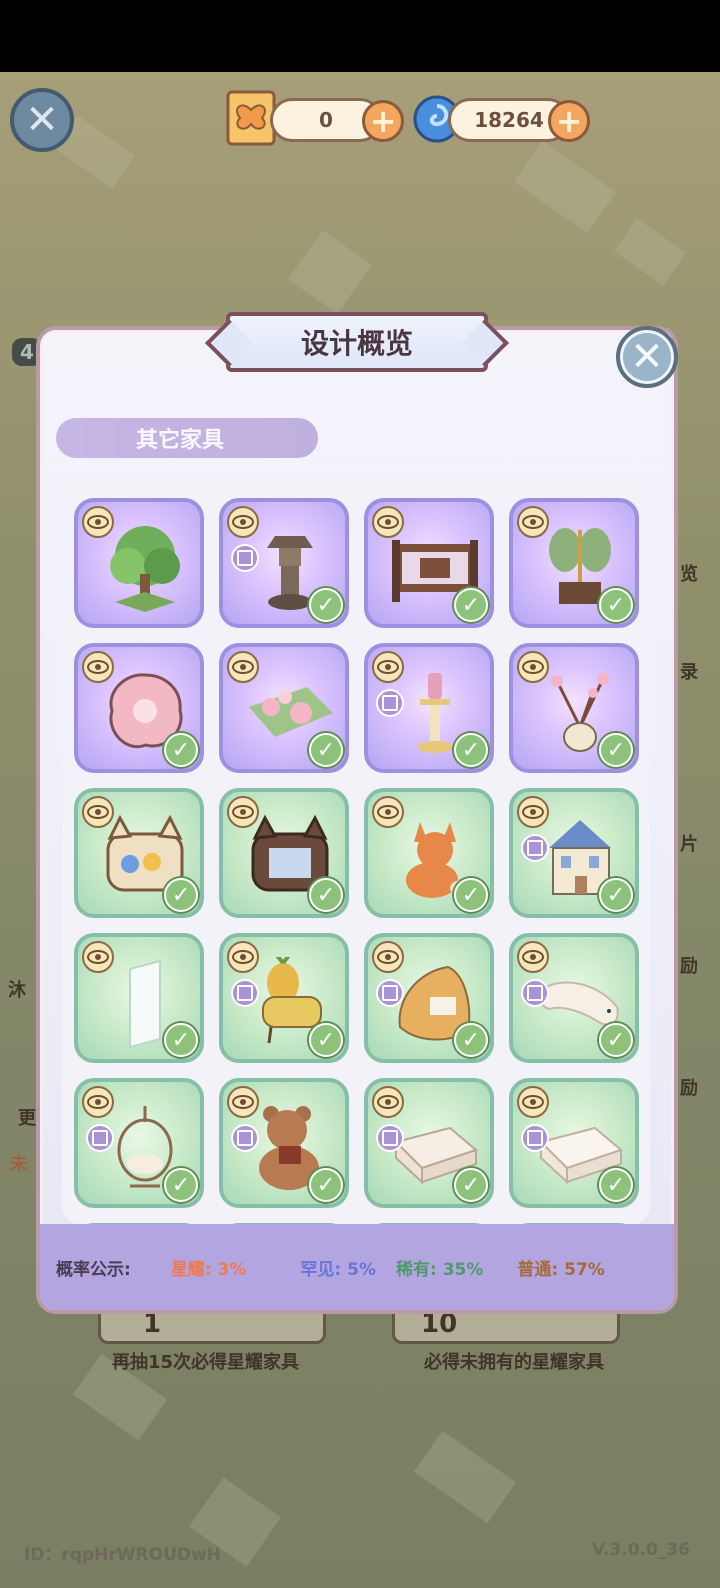  What do you see at coordinates (561, 1269) in the screenshot?
I see `odds-common: 普通: 57%` at bounding box center [561, 1269].